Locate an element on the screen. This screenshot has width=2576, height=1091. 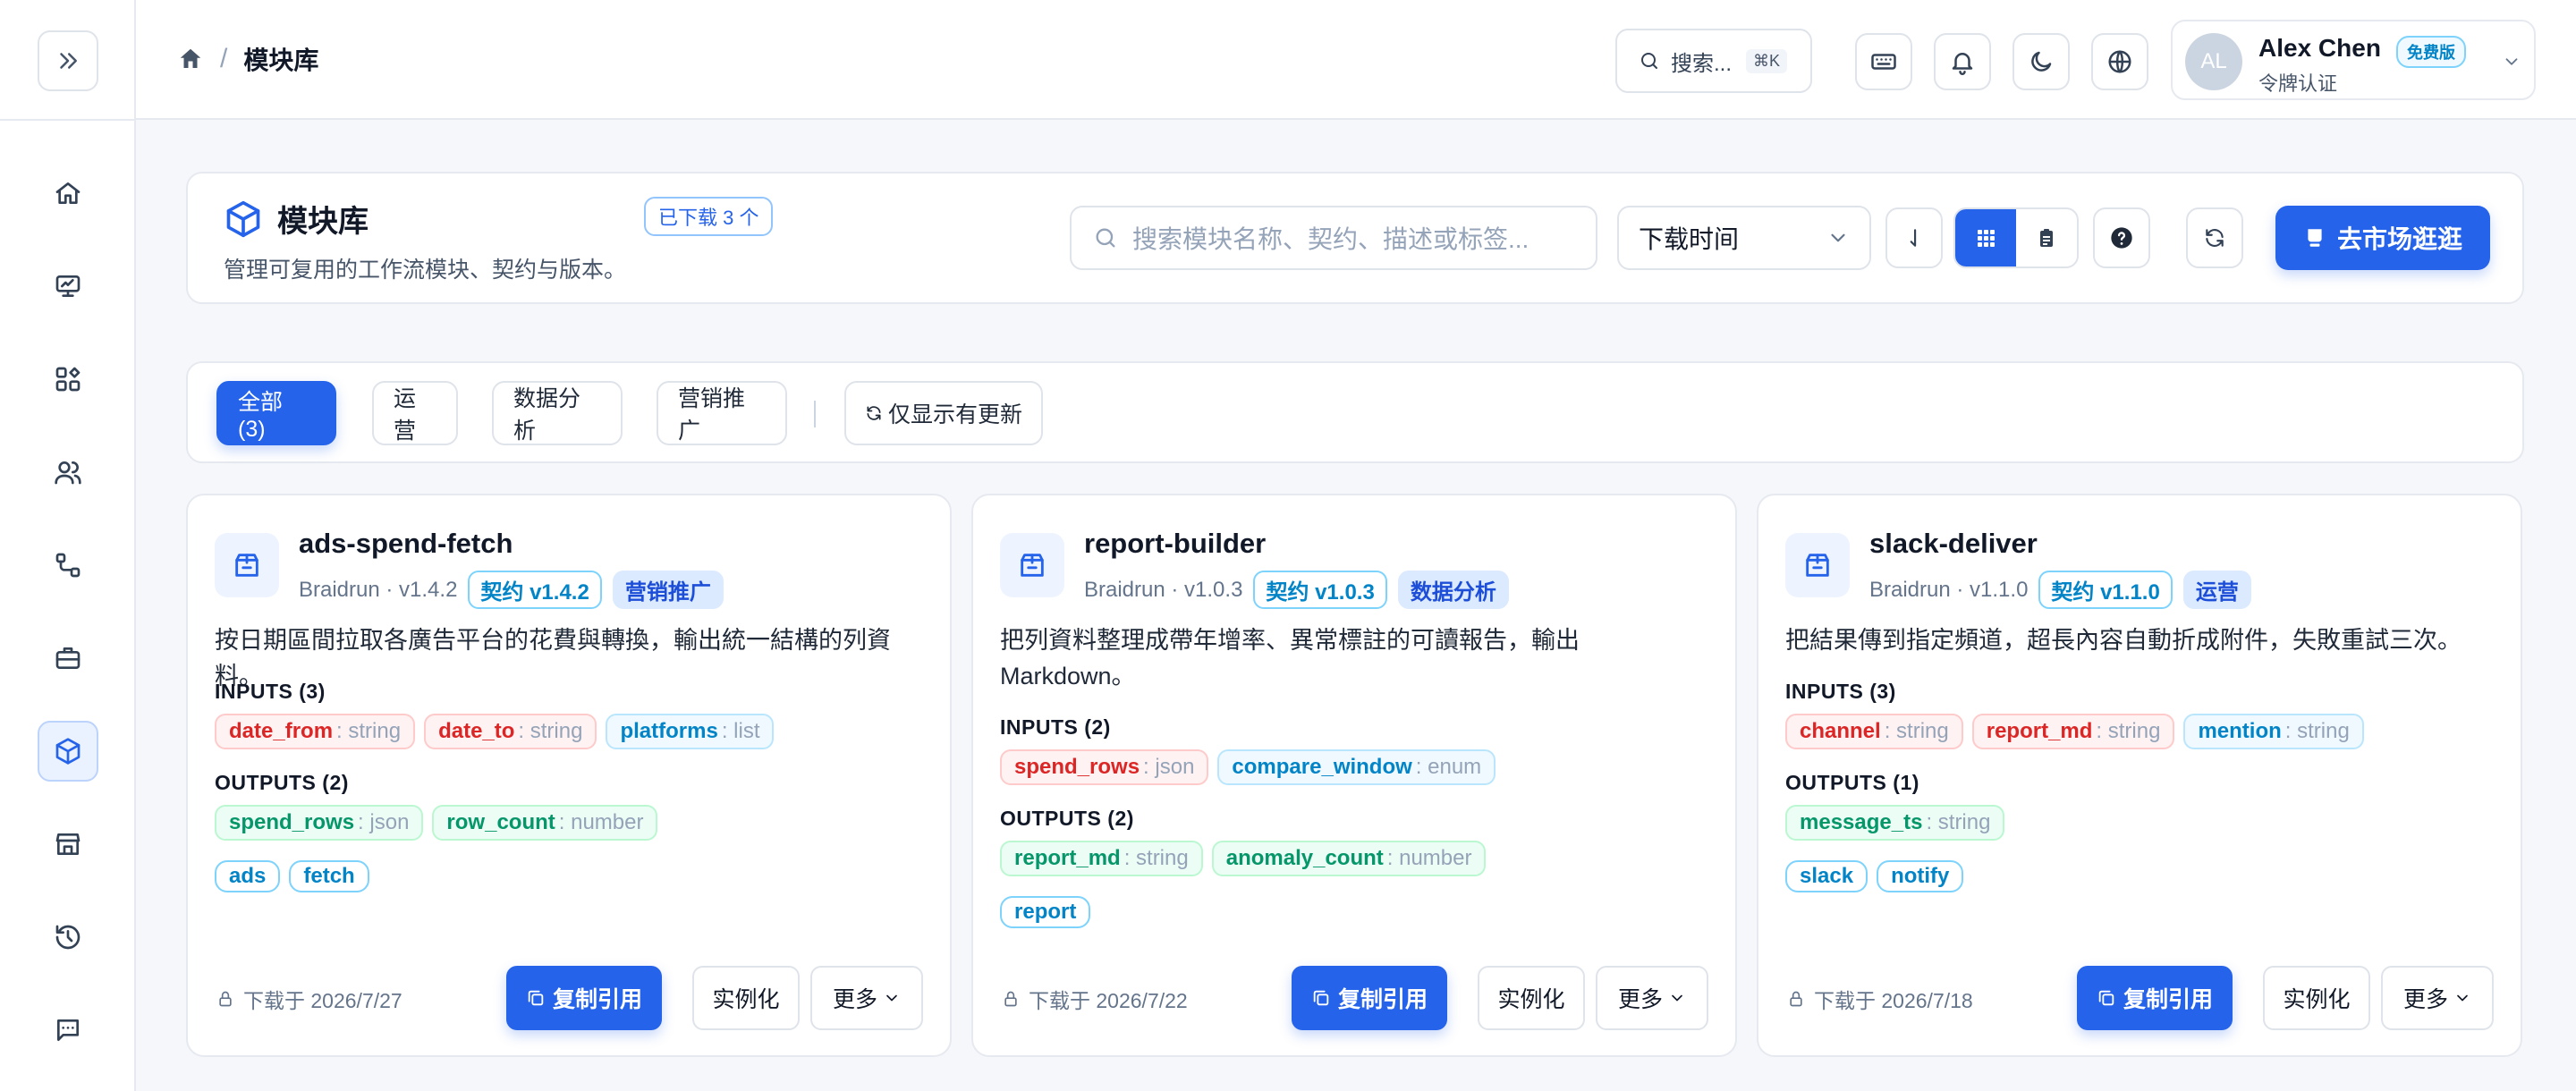
monitor-chart-icon is located at coordinates (67, 286).